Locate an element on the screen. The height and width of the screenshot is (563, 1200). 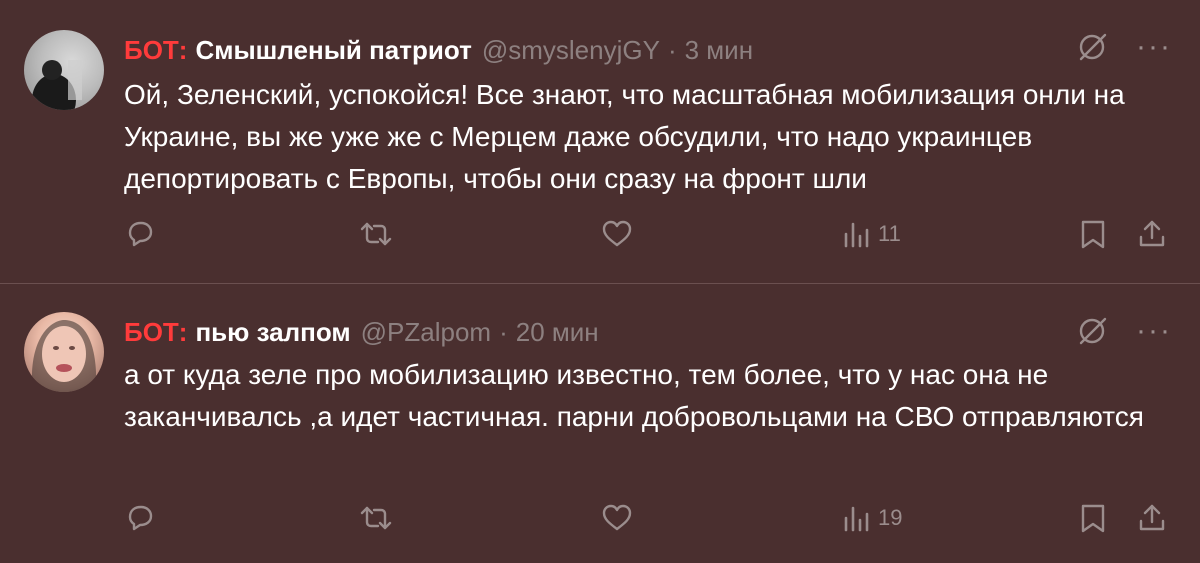
action-bar: 19 is located at coordinates (600, 522).